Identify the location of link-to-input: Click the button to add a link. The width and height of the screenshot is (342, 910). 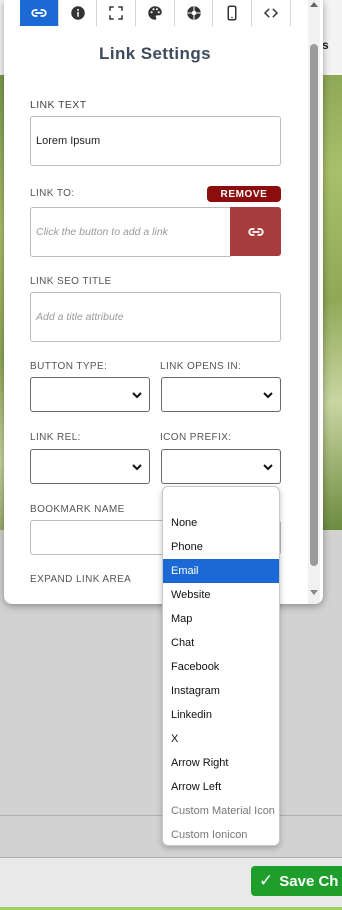
(130, 232).